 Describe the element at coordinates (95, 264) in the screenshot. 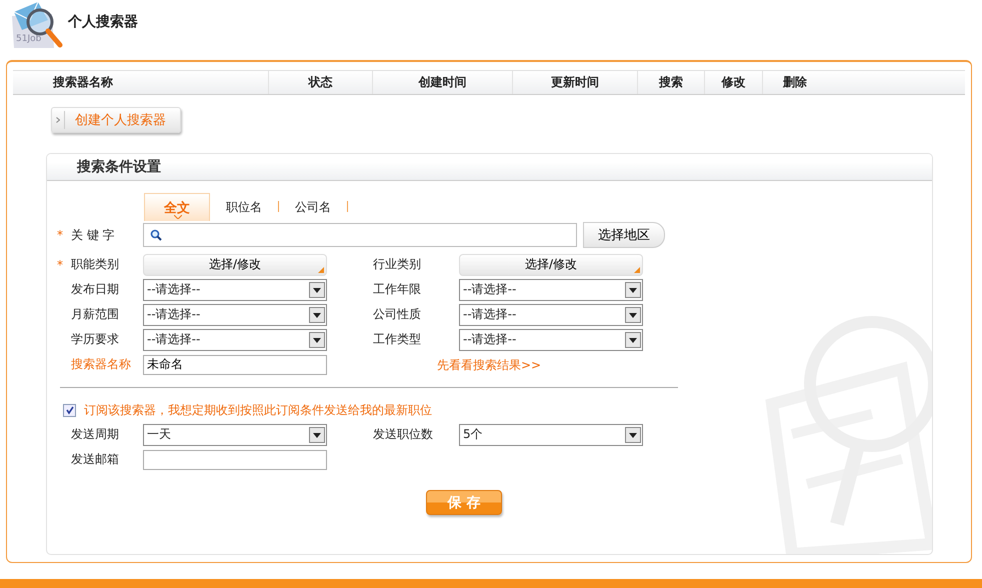

I see `field-label: 职能类别` at that location.